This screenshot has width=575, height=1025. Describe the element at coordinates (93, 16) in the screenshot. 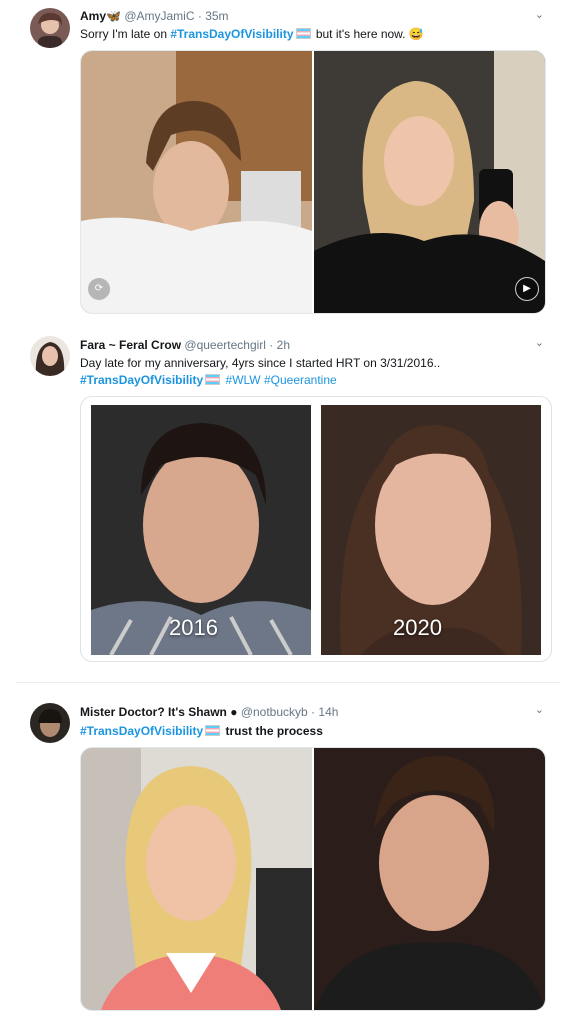

I see `display-name: Amy` at that location.